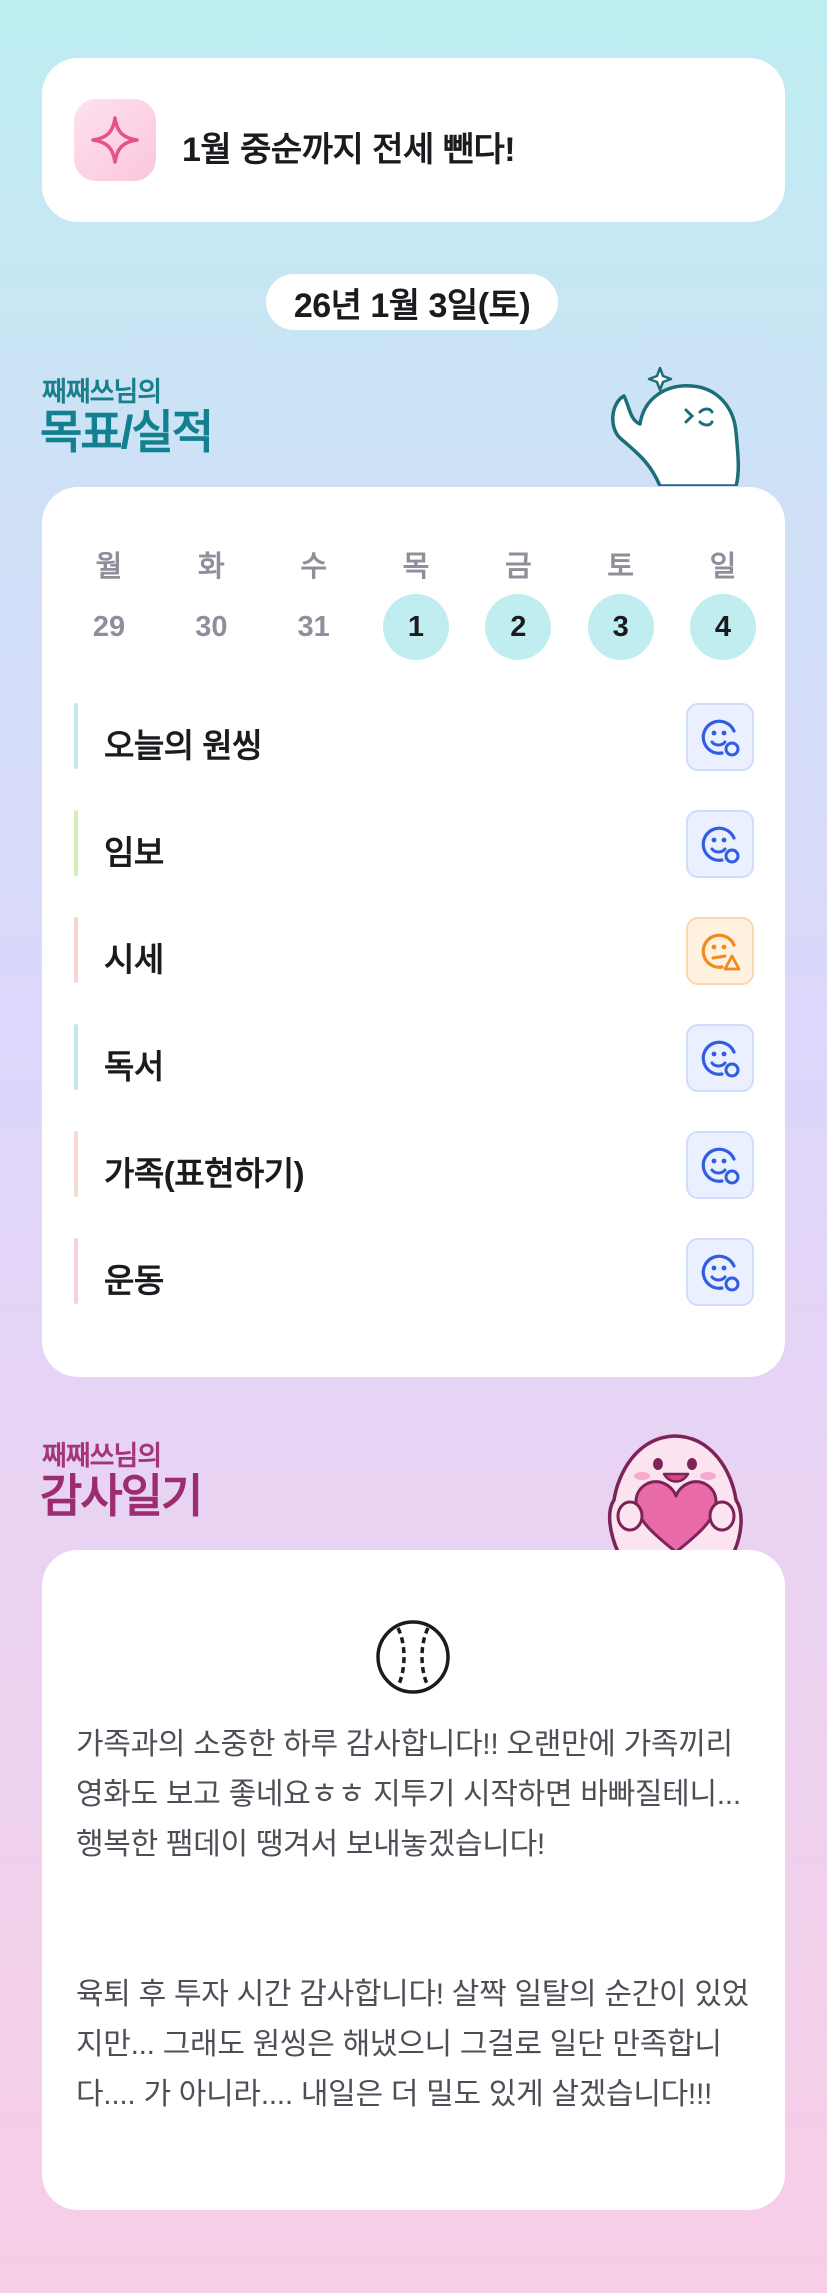  Describe the element at coordinates (414, 844) in the screenshot. I see `habit-row: 임보` at that location.